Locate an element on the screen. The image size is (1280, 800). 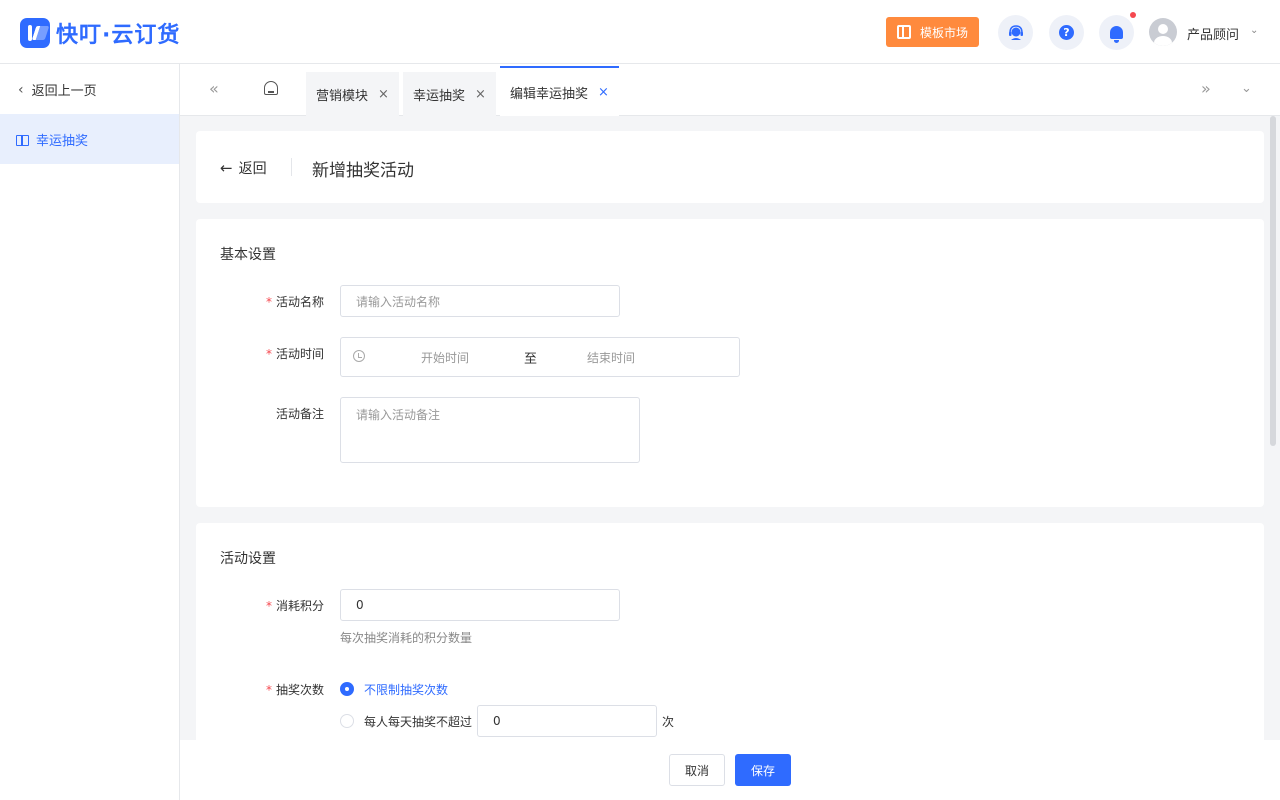
service-icon is located at coordinates (1015, 32).